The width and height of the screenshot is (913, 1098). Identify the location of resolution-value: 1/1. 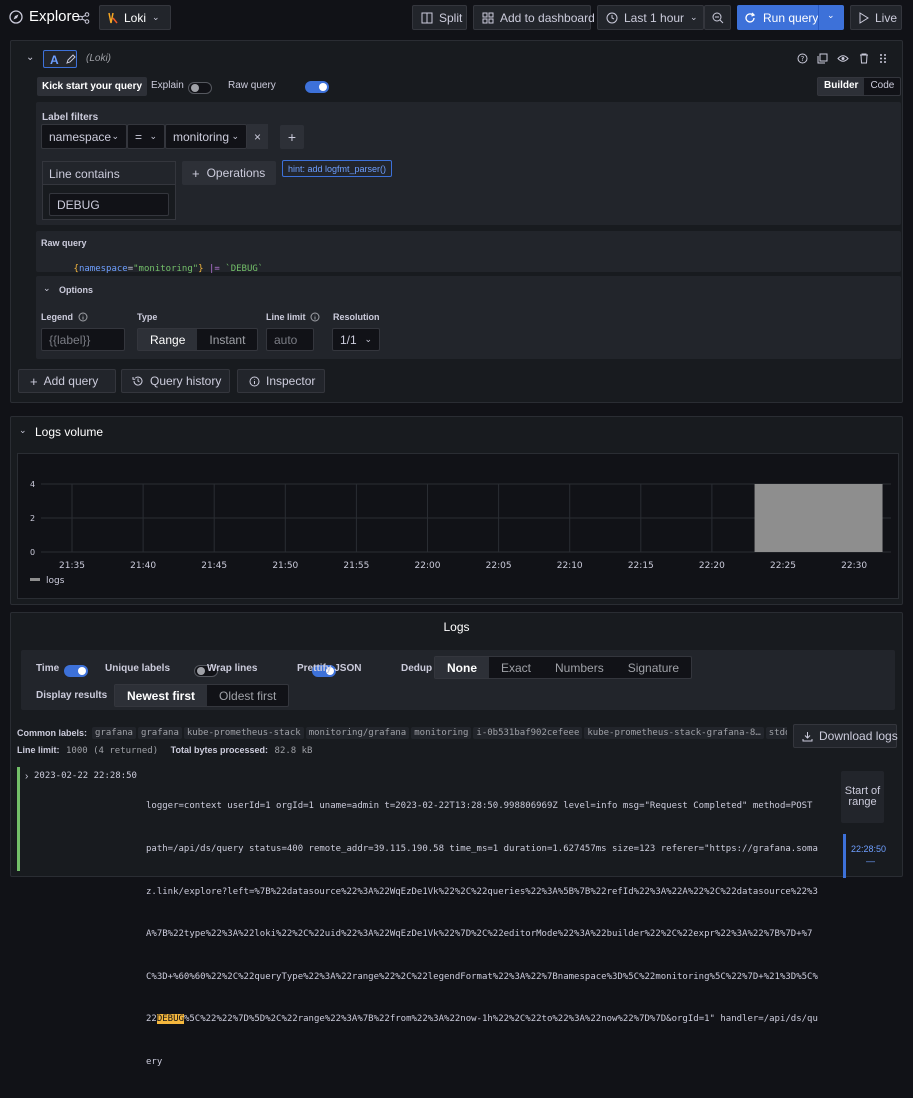
(348, 339).